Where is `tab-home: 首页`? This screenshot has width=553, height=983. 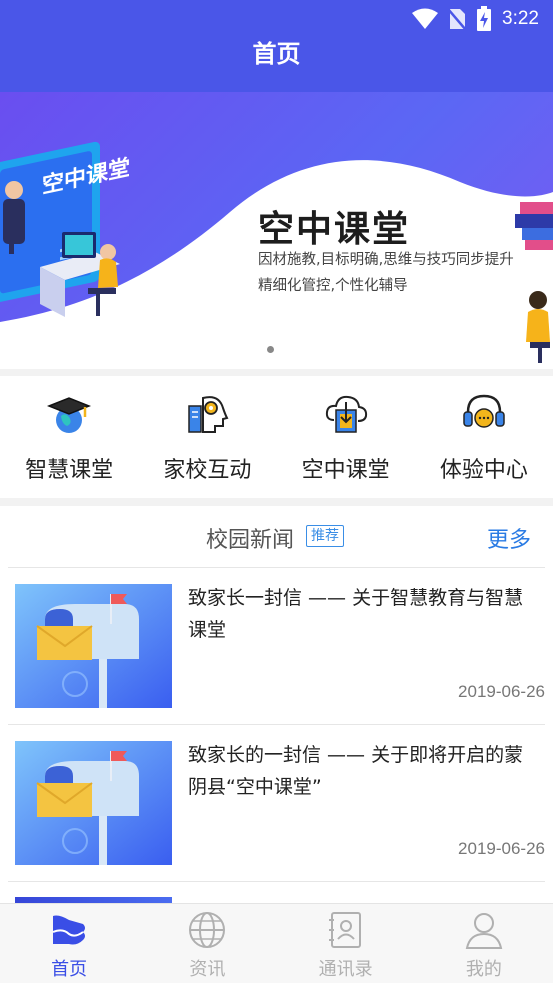 tab-home: 首页 is located at coordinates (69, 943).